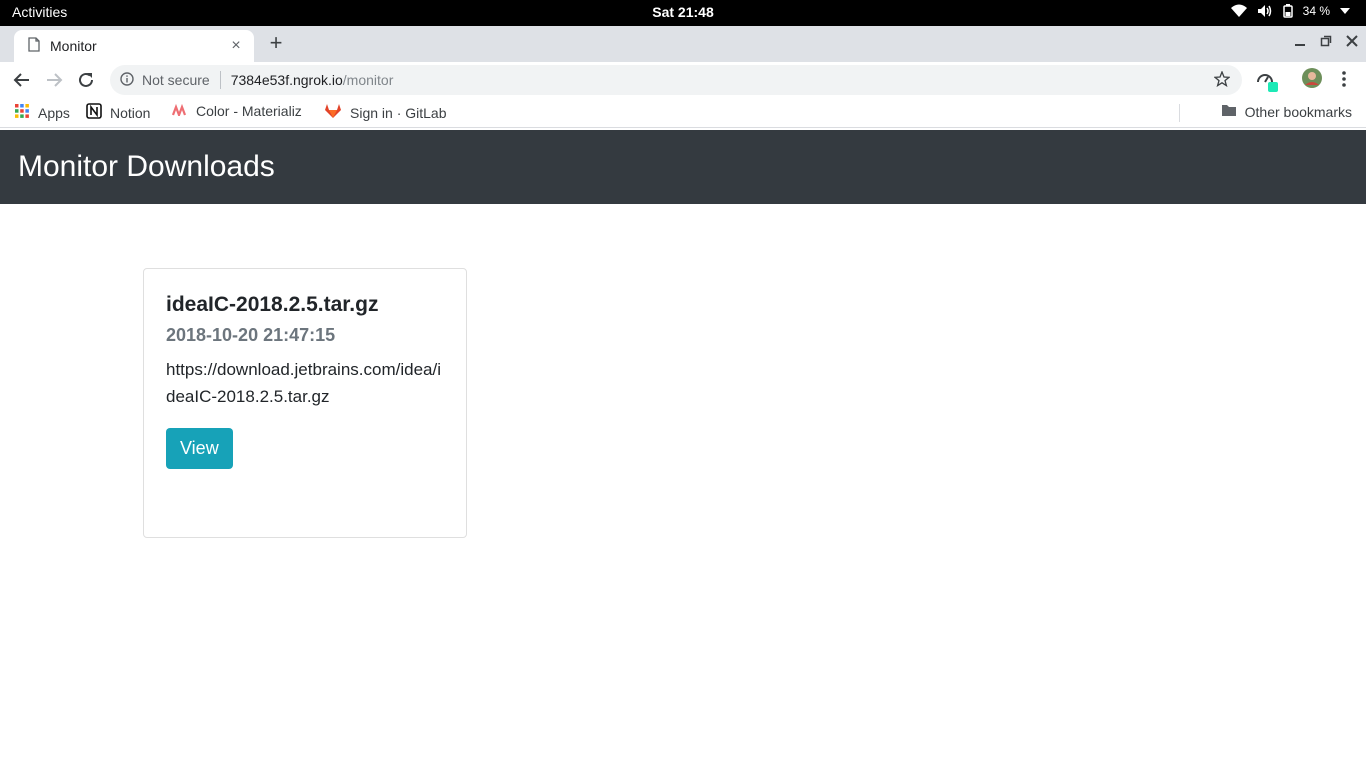 This screenshot has height=768, width=1366. I want to click on volume-icon, so click(1265, 11).